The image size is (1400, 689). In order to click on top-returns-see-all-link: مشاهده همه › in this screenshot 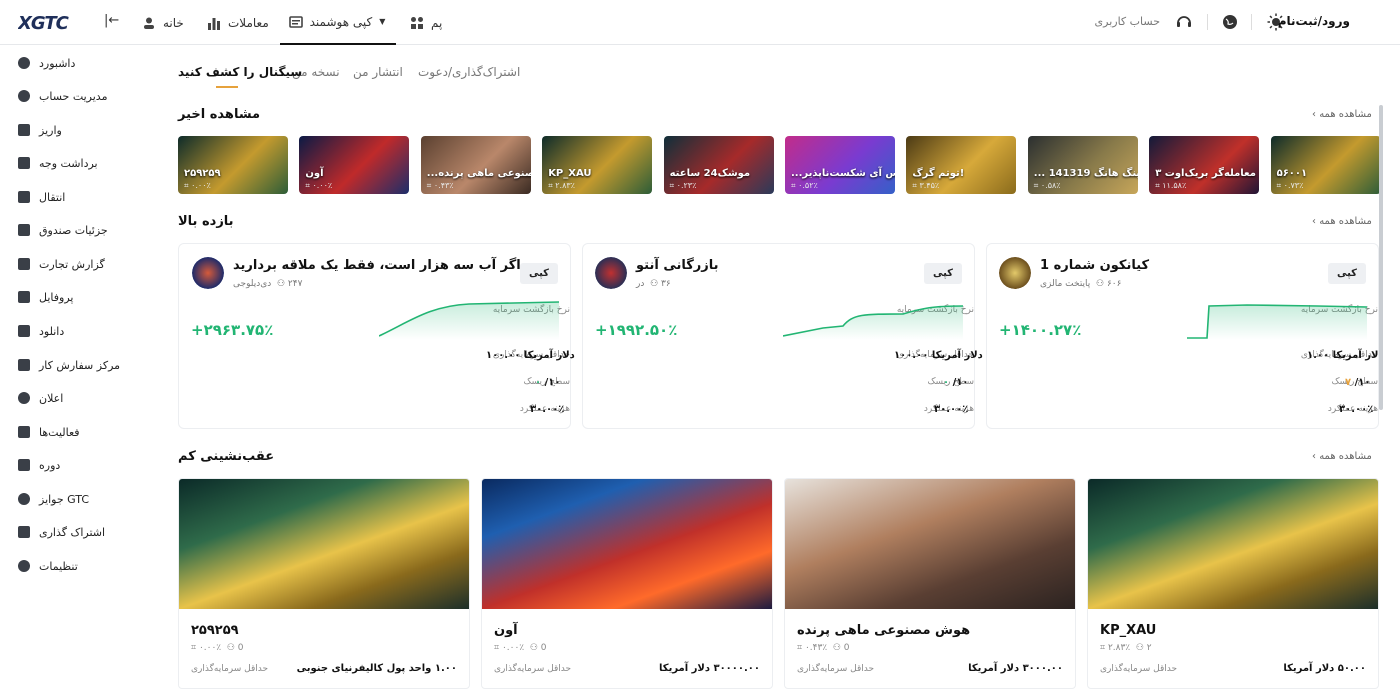, I will do `click(1342, 221)`.